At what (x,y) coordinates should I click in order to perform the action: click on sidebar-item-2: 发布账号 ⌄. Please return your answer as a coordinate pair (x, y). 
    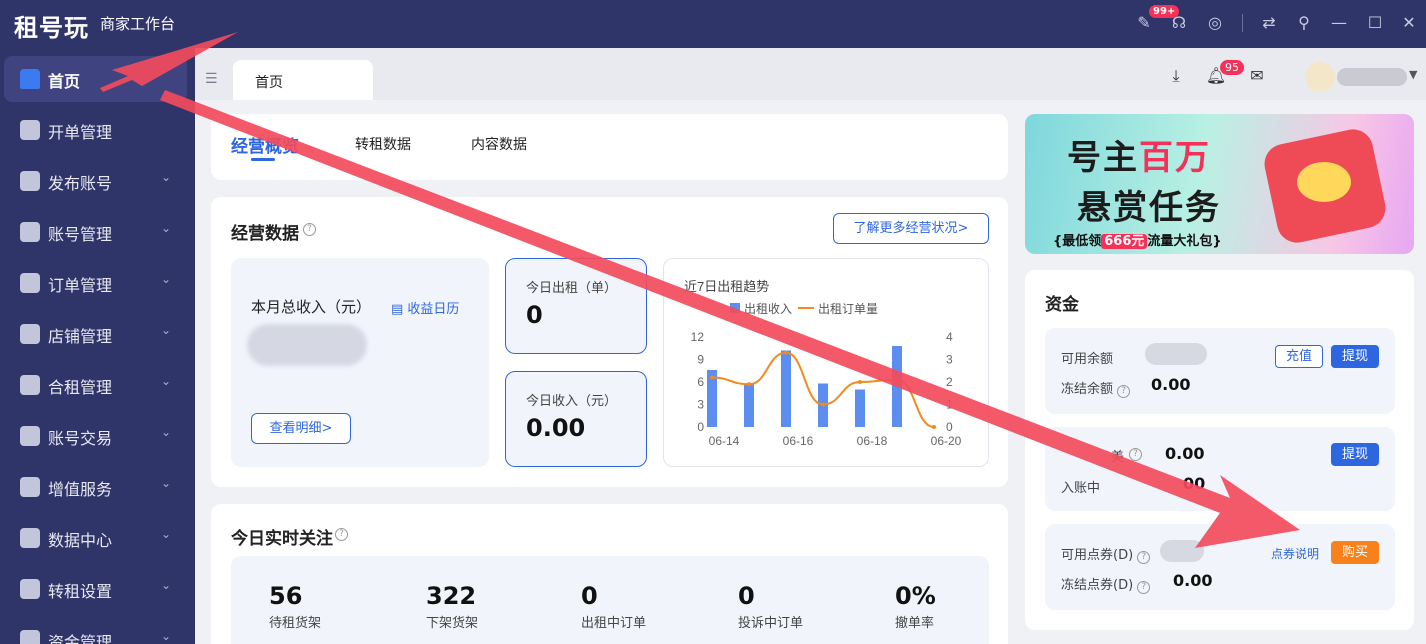
    Looking at the image, I should click on (95, 181).